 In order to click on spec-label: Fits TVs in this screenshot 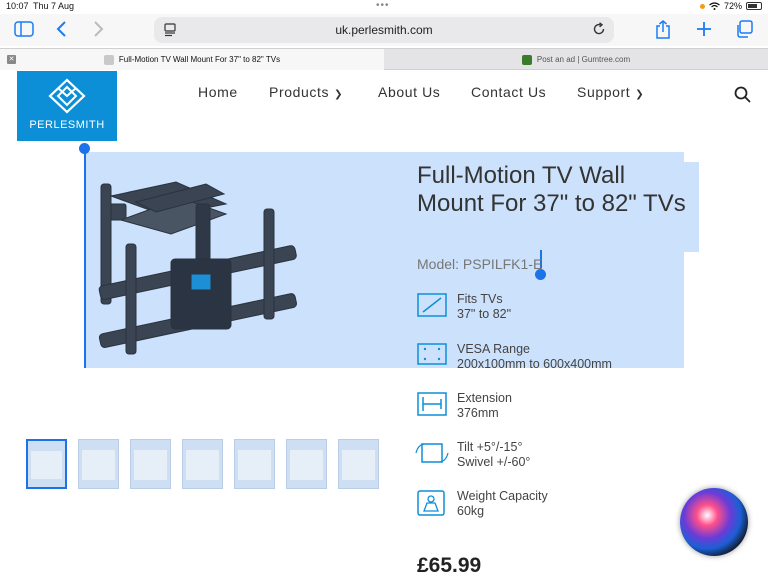, I will do `click(480, 299)`.